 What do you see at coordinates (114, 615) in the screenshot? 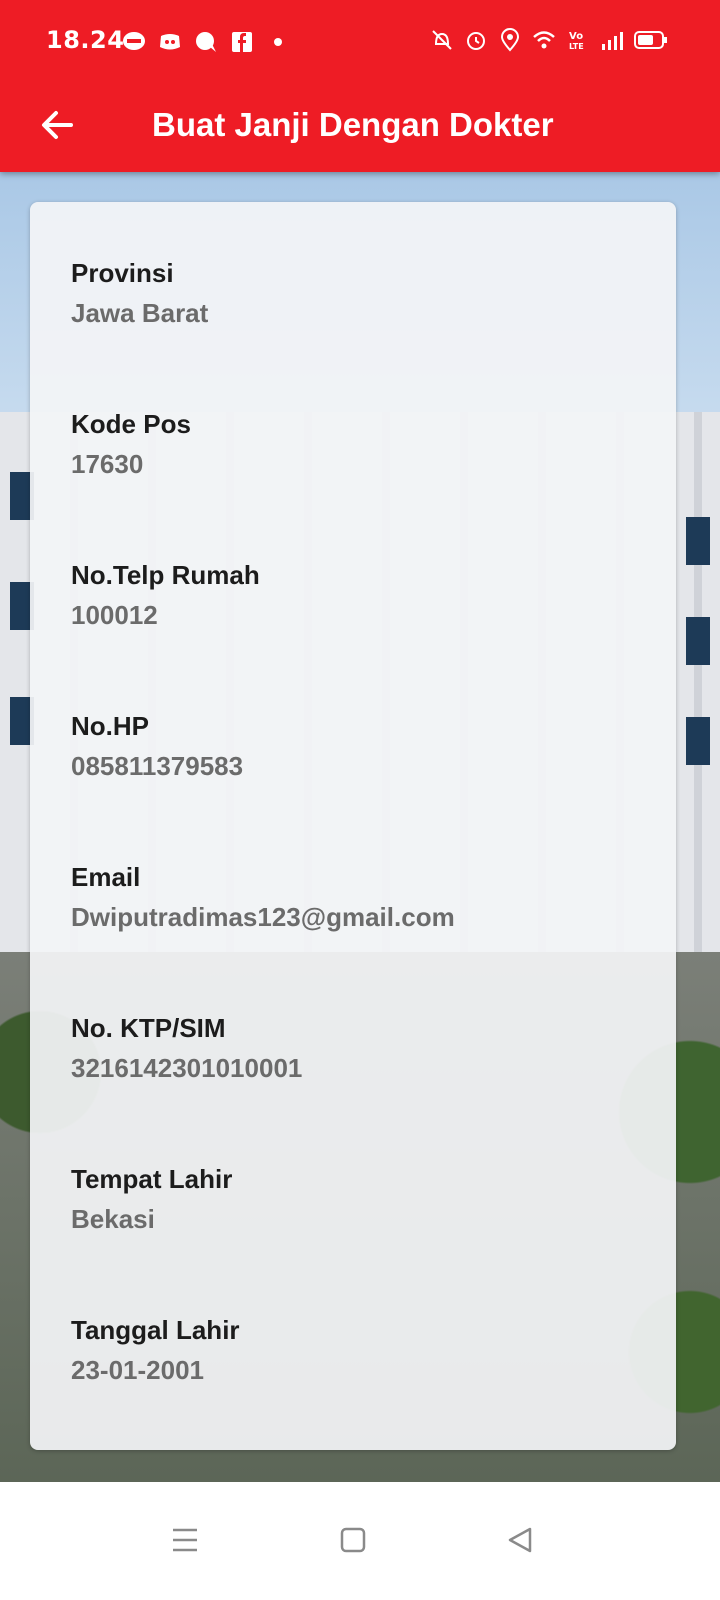
I see `field-value: 100012` at bounding box center [114, 615].